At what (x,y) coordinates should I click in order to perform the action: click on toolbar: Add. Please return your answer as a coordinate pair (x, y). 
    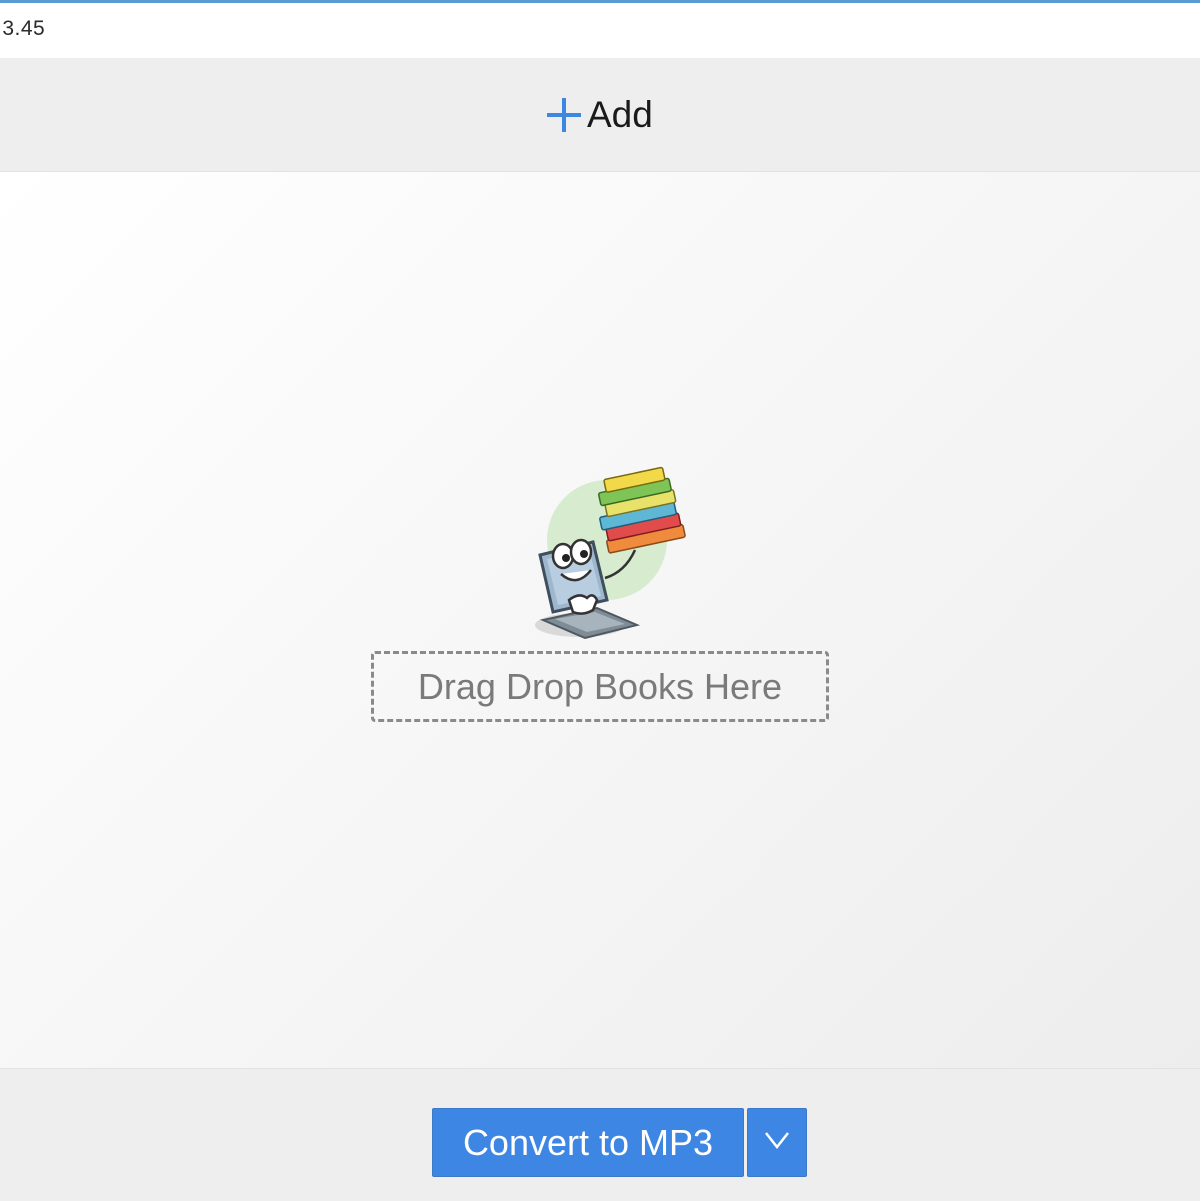
    Looking at the image, I should click on (600, 115).